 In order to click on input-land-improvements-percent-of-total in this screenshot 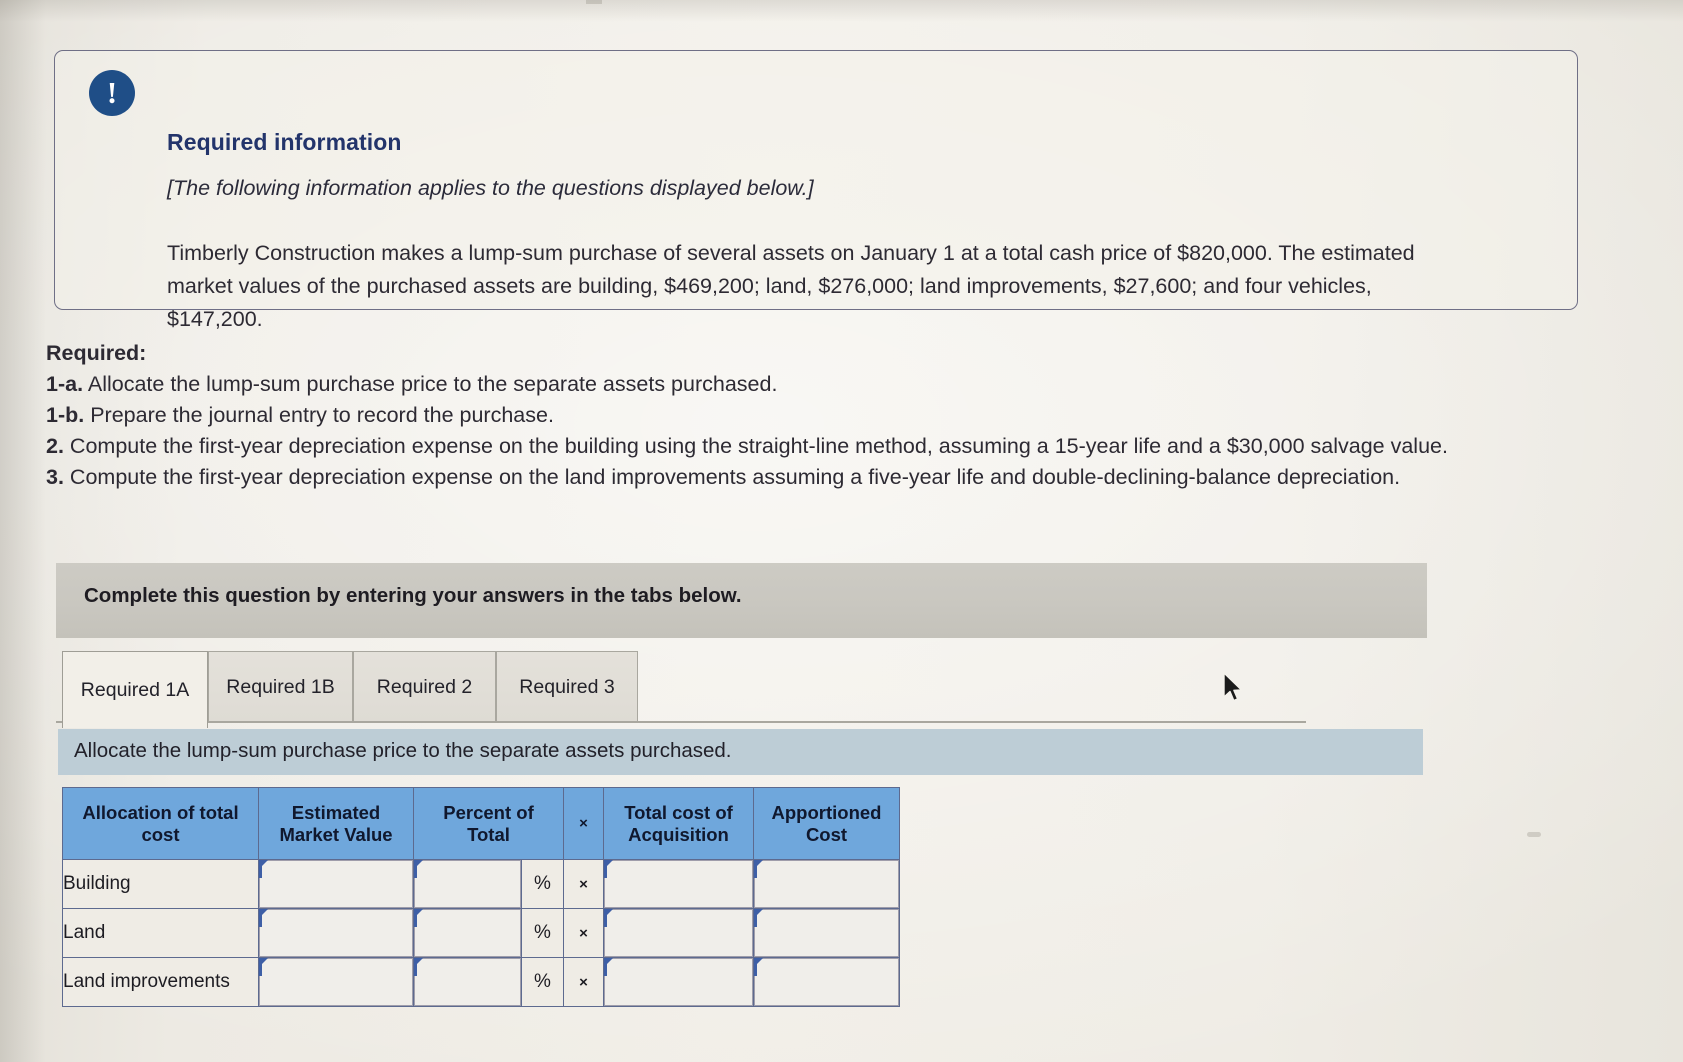, I will do `click(467, 982)`.